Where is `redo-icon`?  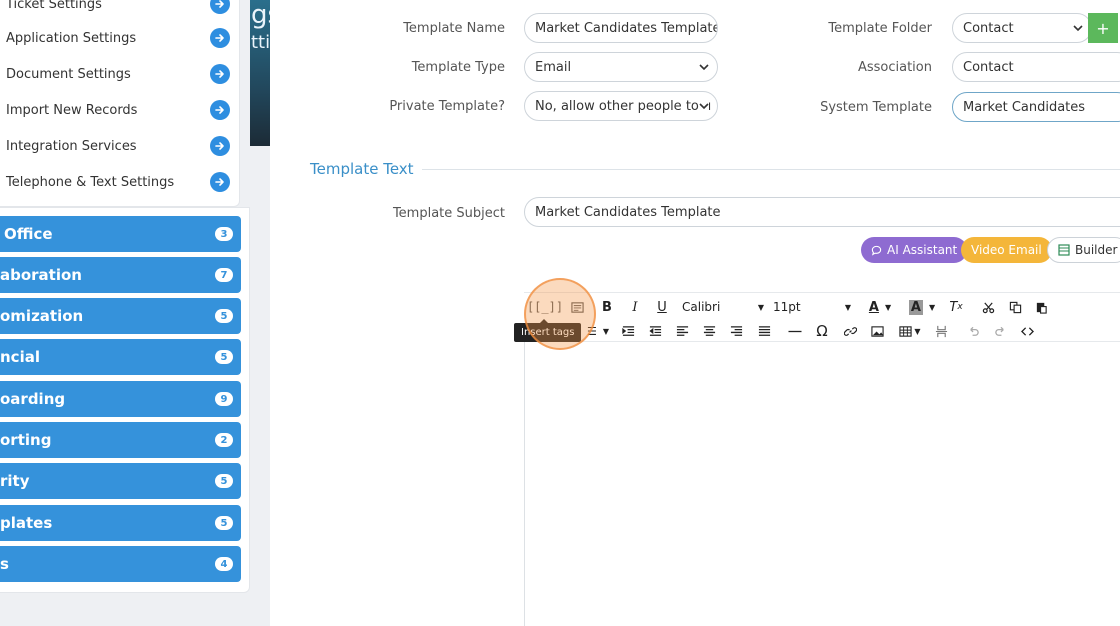
redo-icon is located at coordinates (1000, 331).